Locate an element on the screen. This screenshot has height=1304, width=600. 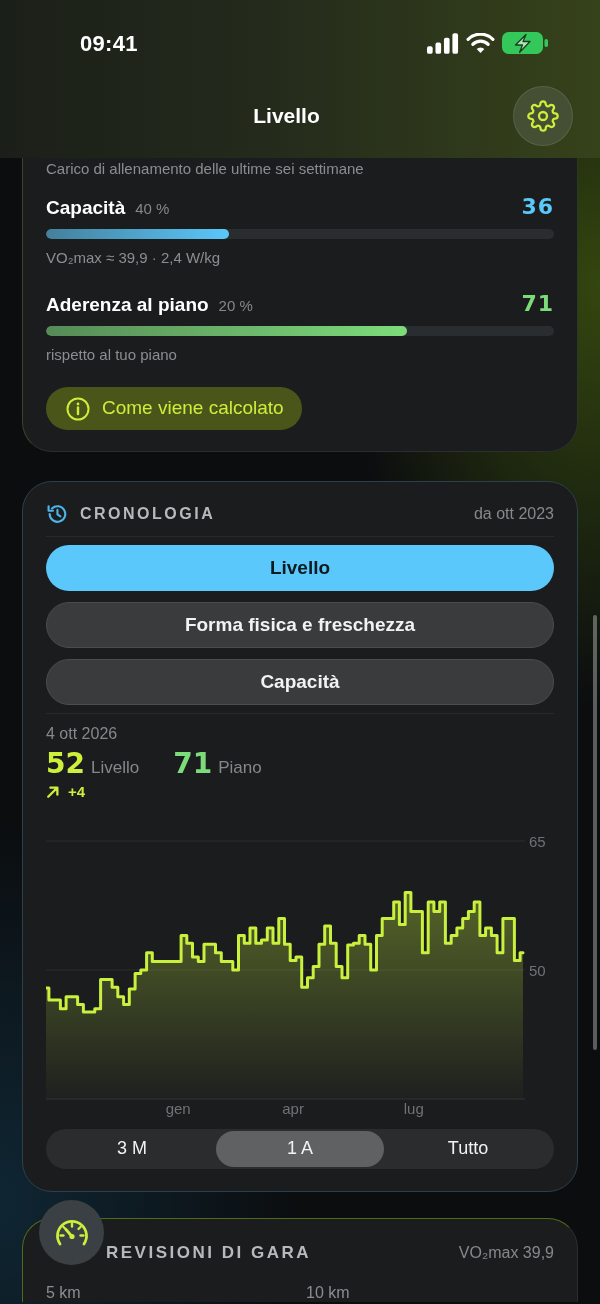
view-toggle-button: Forma fisica e freschezza is located at coordinates (300, 625).